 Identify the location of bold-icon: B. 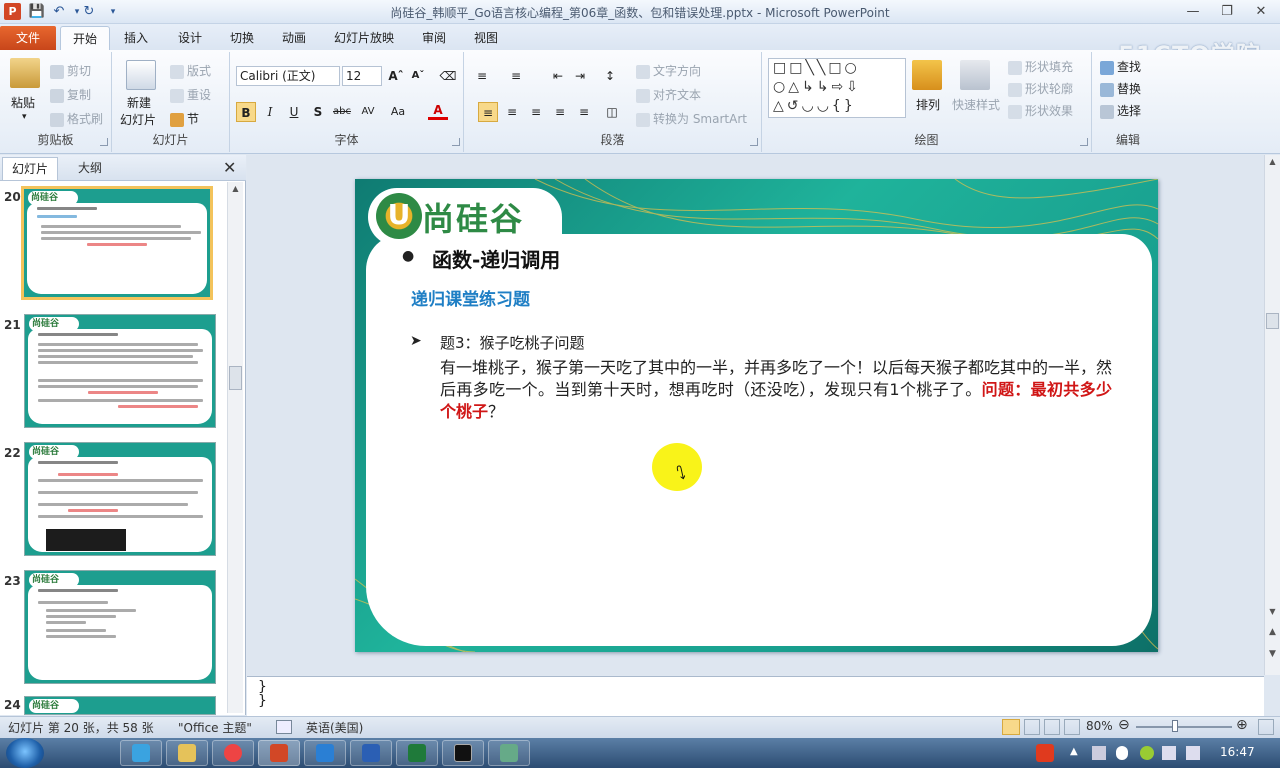
(246, 112).